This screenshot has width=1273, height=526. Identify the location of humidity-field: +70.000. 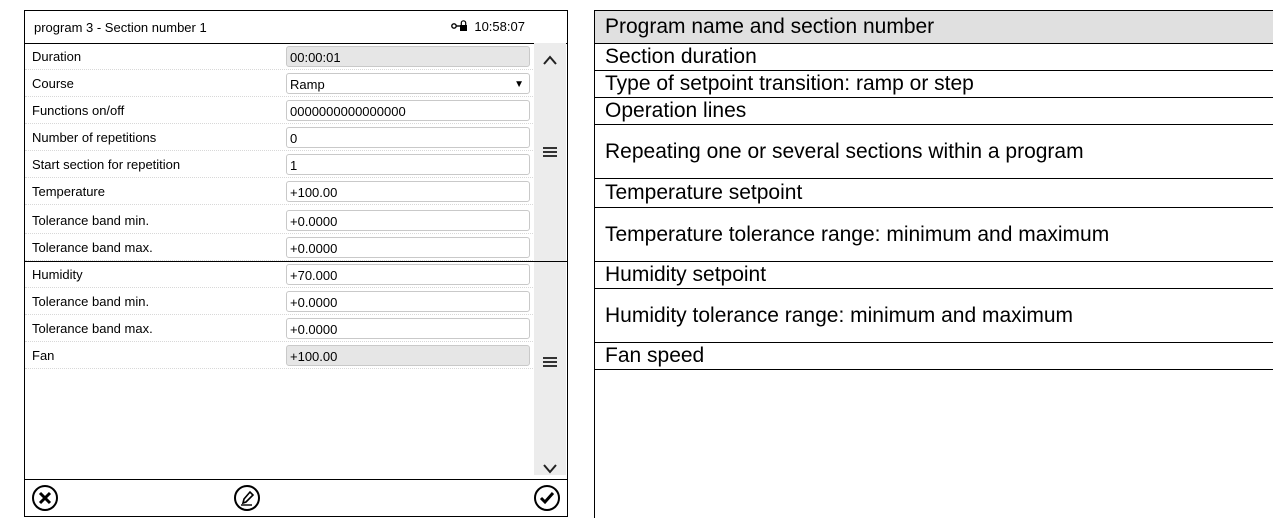
(408, 274).